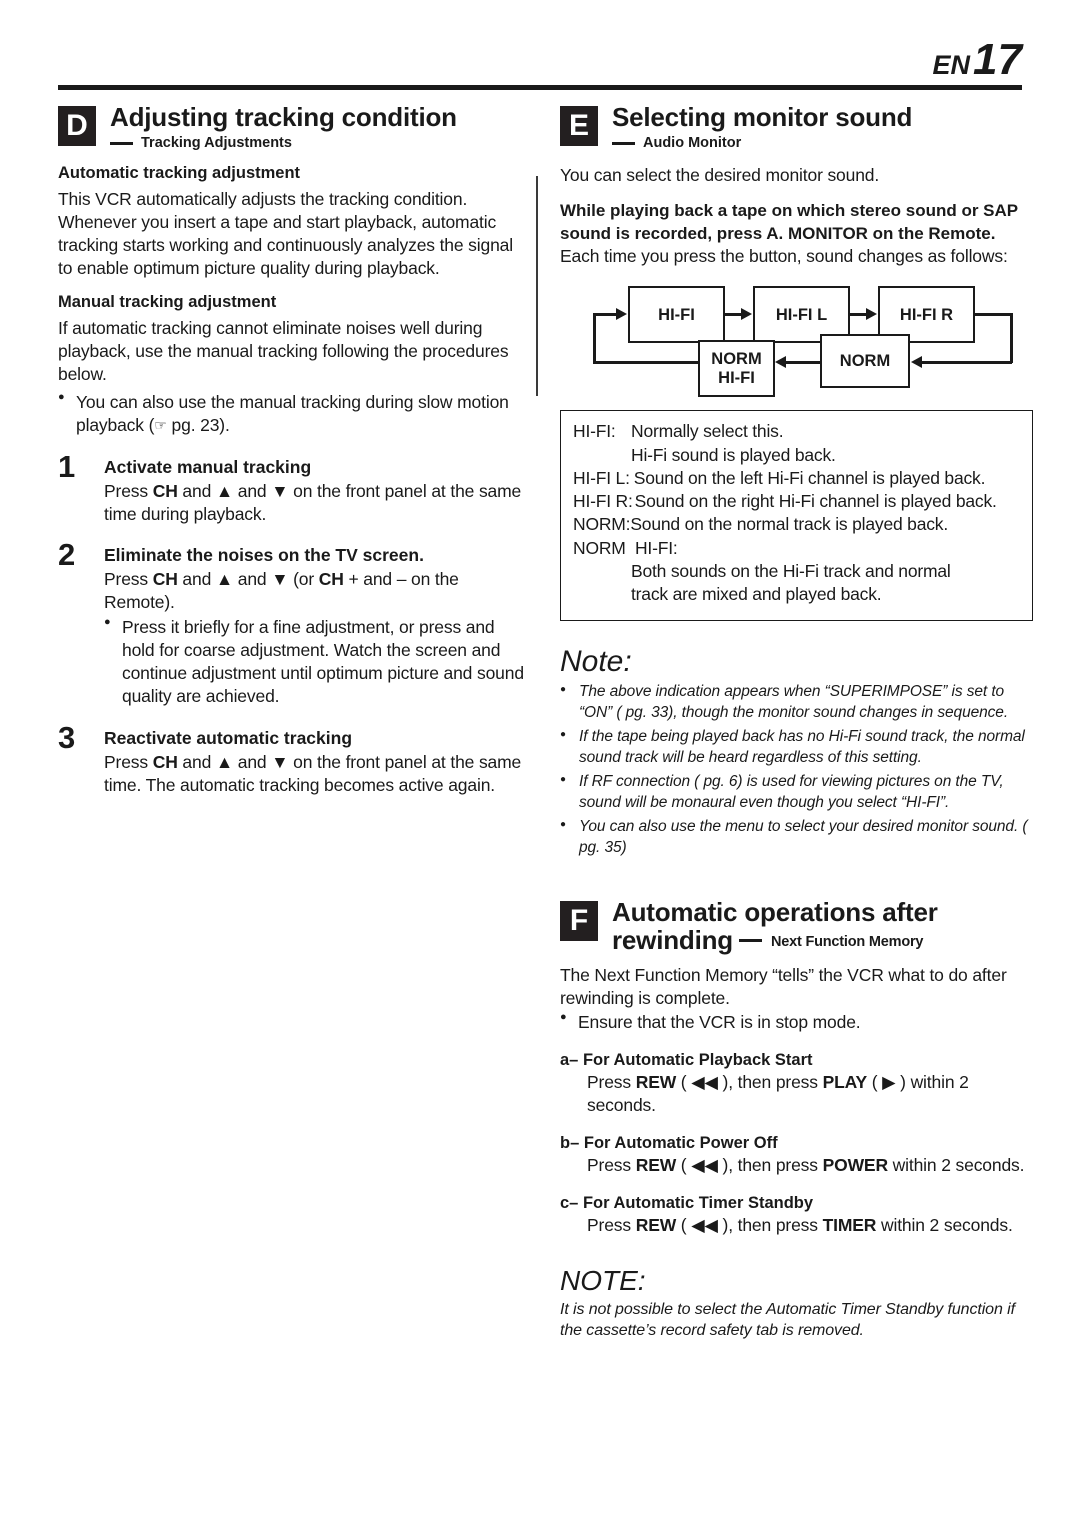 This screenshot has height=1526, width=1080. What do you see at coordinates (796, 340) in the screenshot?
I see `audio-monitor-flow-diagram: HI-FI HI-FI L HI-FI R NORM NORM HI-FI` at bounding box center [796, 340].